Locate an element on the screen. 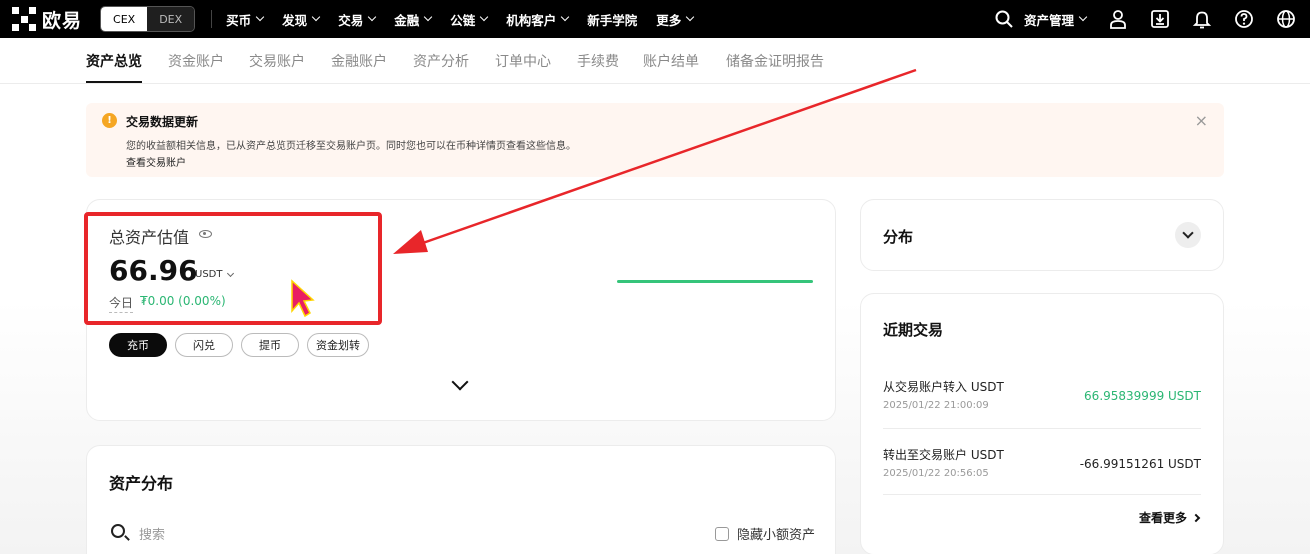  asset-distribution-card: 资产分布 搜索 隐藏小额资产 is located at coordinates (461, 499).